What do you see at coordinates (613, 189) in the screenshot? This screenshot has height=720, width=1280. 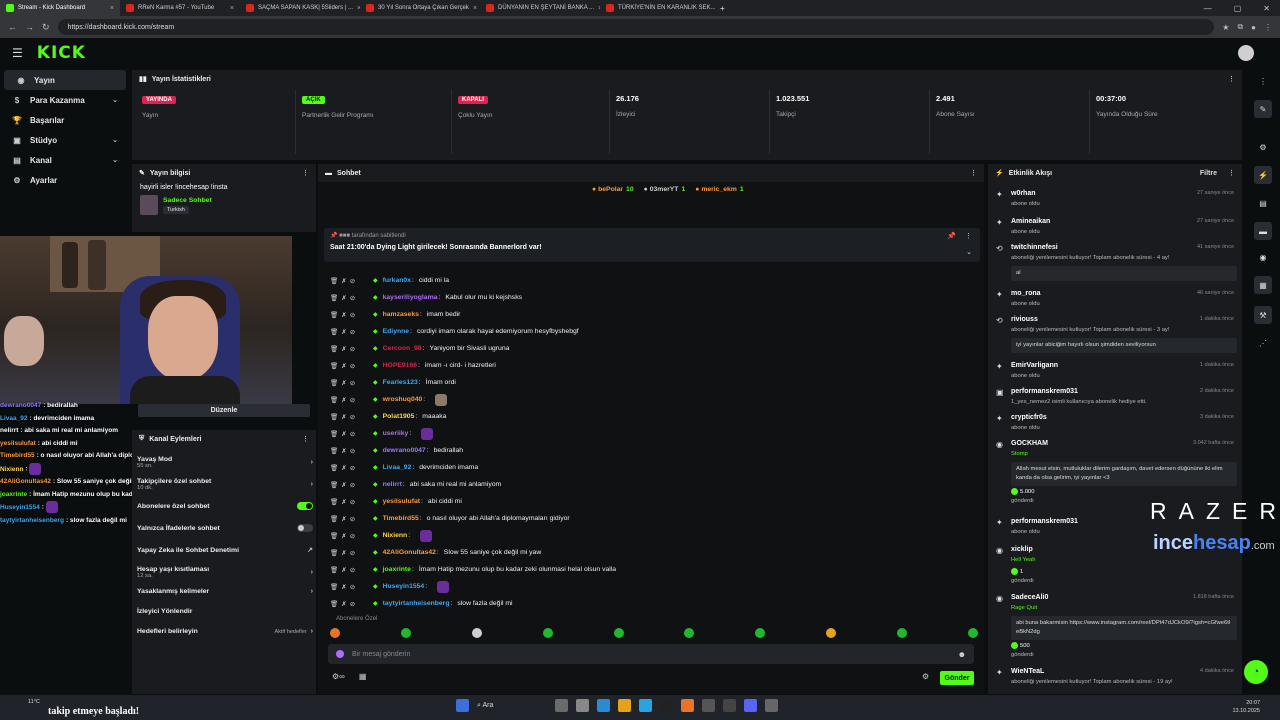 I see `top-supporter: ● bePolar 10` at bounding box center [613, 189].